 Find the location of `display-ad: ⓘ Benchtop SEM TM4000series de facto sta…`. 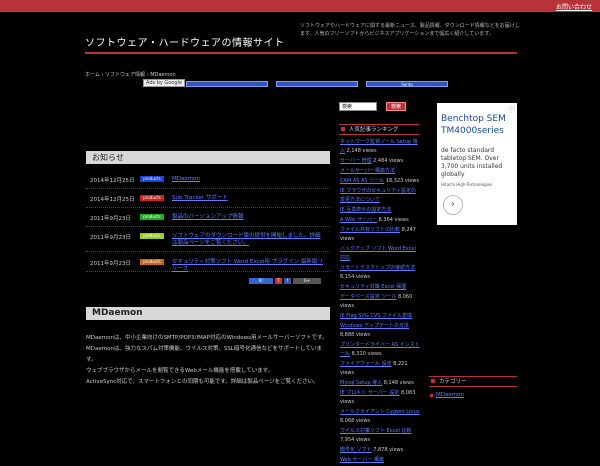

display-ad: ⓘ Benchtop SEM TM4000series de facto sta… is located at coordinates (477, 164).